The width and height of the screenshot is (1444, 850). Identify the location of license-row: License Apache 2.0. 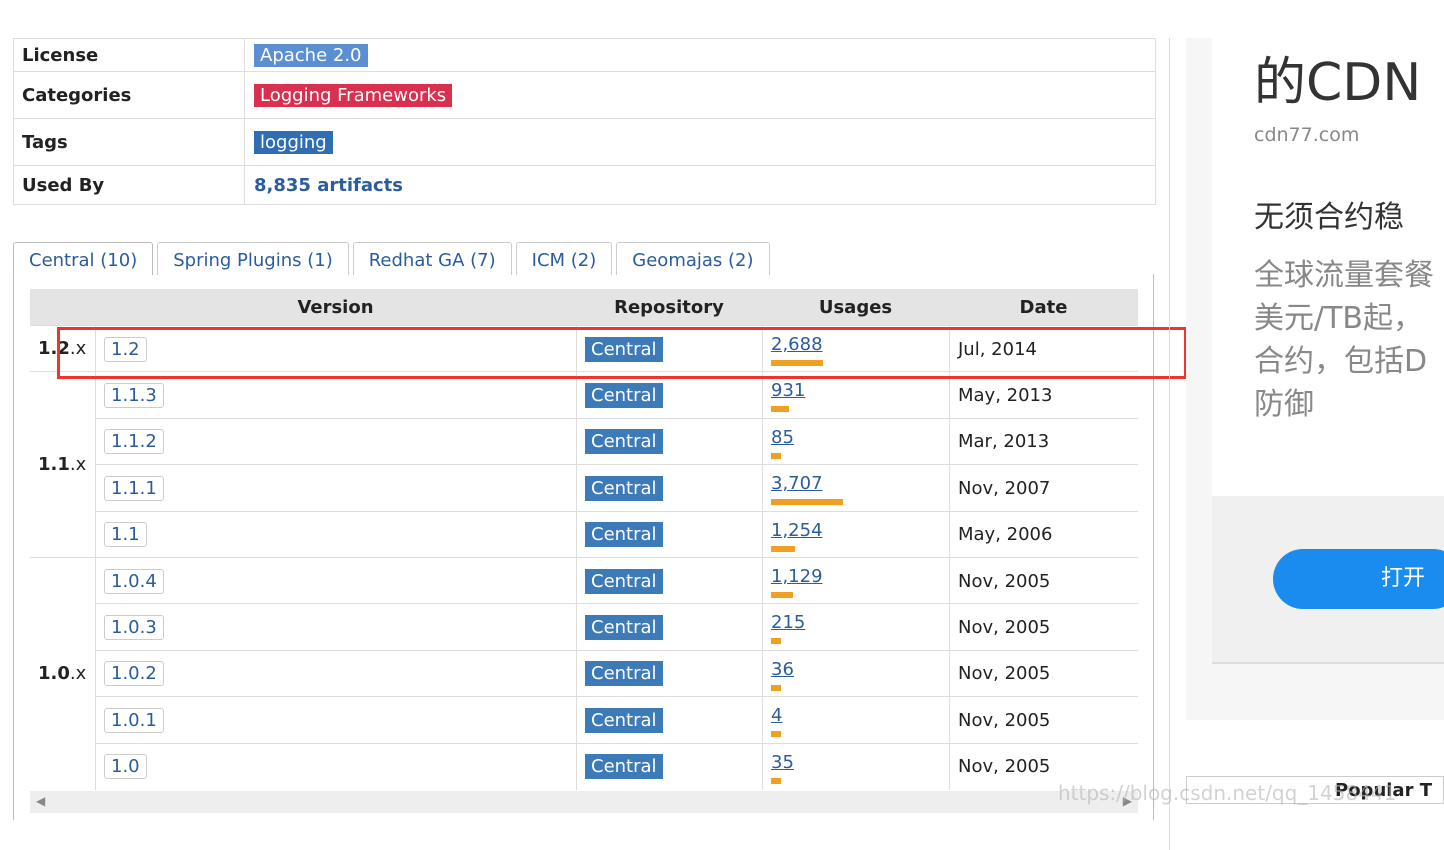
(584, 54).